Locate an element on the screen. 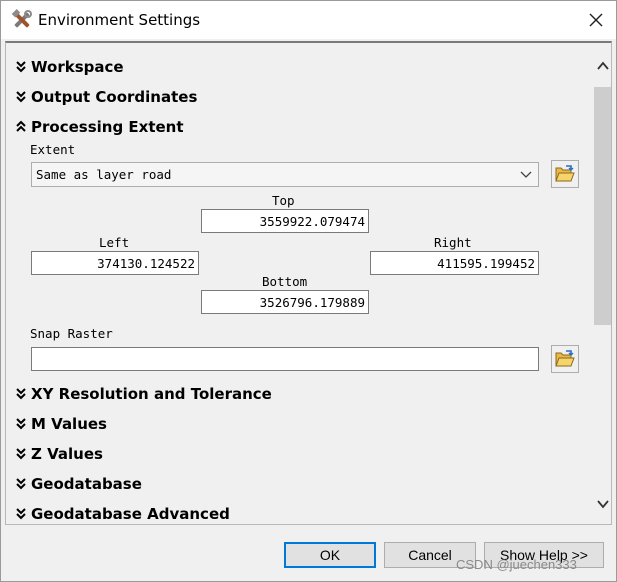  section-label: Workspace is located at coordinates (77, 67).